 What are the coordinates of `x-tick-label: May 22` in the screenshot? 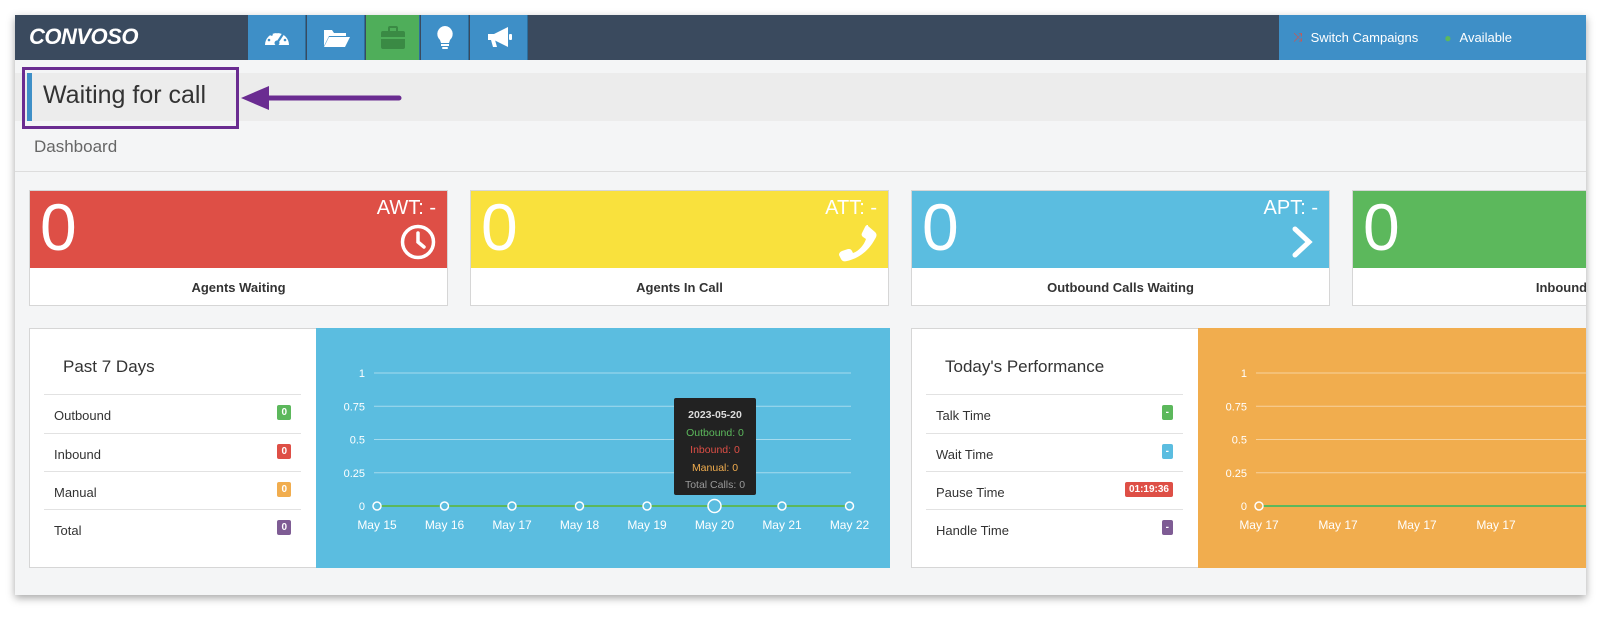 It's located at (850, 525).